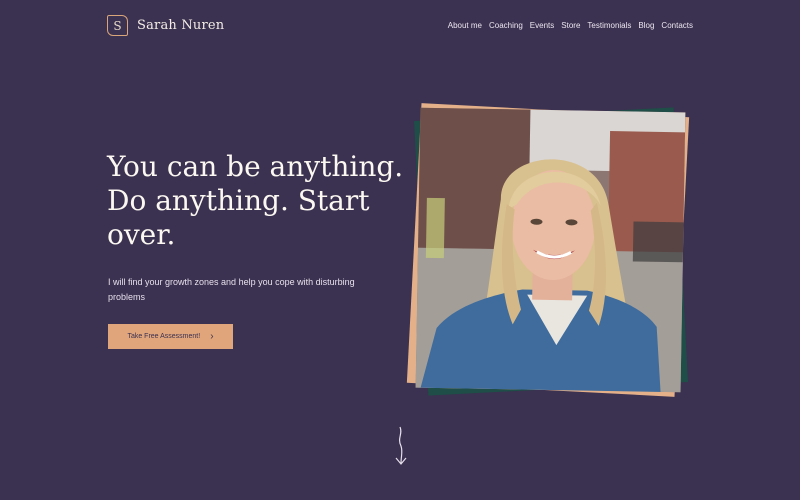  I want to click on nav-item-store: Store, so click(570, 25).